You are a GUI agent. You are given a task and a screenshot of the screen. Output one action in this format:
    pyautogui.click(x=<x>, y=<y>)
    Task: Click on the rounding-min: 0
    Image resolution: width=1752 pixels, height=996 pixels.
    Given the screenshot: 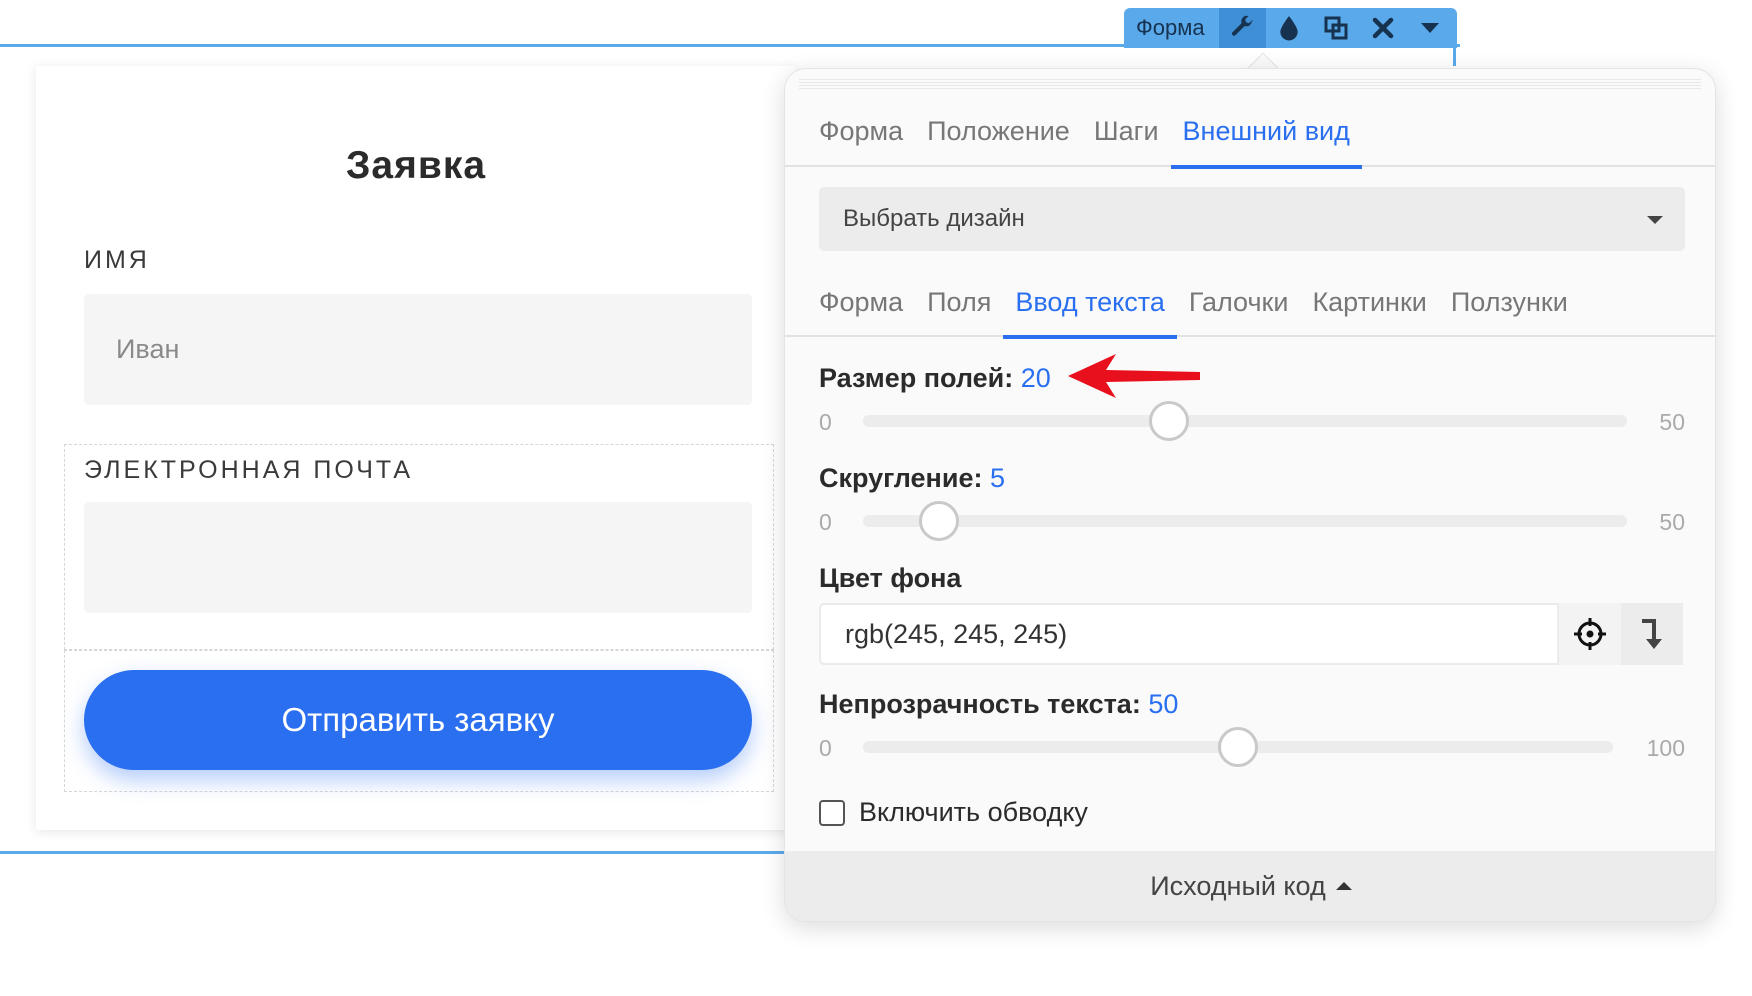 What is the action you would take?
    pyautogui.click(x=825, y=522)
    